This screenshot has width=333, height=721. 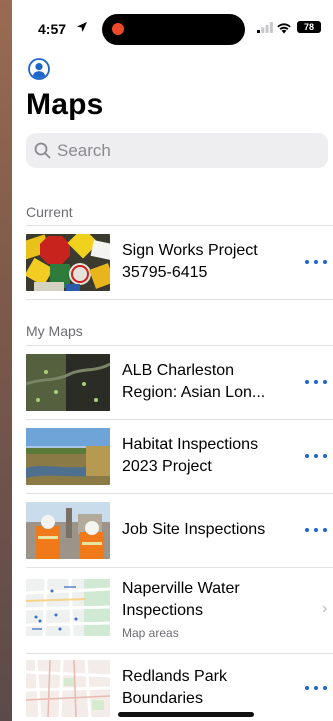 I want to click on thumbnail-habitat-inspections, so click(x=68, y=456).